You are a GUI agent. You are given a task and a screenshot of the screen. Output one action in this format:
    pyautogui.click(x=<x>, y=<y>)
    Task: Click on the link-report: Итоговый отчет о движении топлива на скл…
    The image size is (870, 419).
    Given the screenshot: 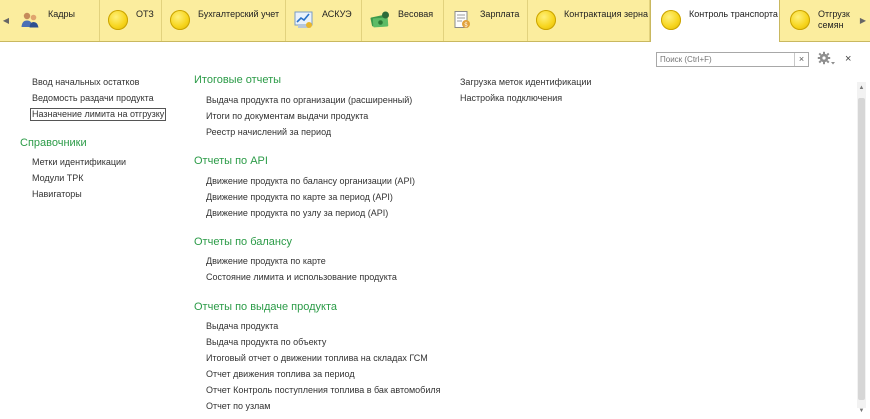 What is the action you would take?
    pyautogui.click(x=317, y=358)
    